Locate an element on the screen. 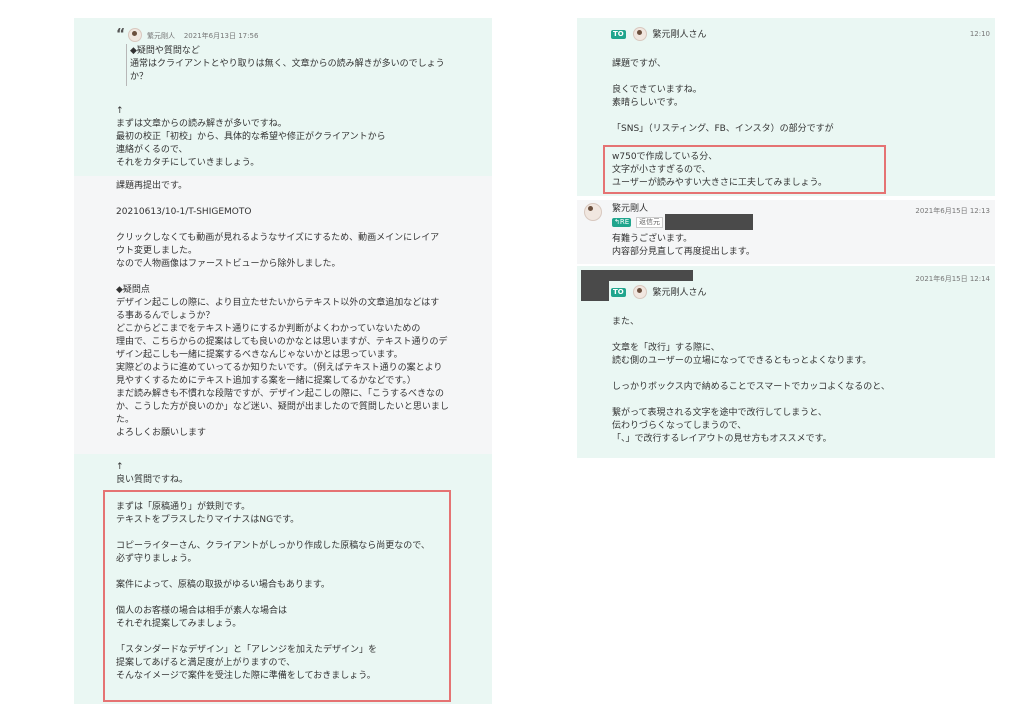 Image resolution: width=1030 pixels, height=710 pixels. msg-line: 課題ですが、 is located at coordinates (639, 64).